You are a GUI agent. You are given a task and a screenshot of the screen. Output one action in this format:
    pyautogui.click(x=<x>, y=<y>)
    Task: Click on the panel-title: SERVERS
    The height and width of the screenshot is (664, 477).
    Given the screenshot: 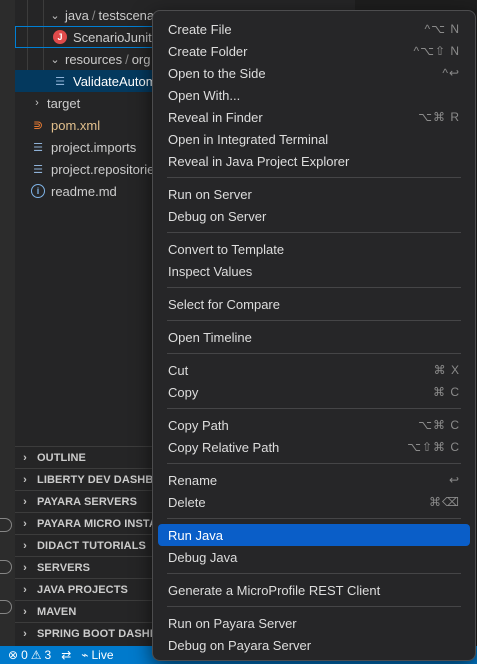 What is the action you would take?
    pyautogui.click(x=64, y=567)
    